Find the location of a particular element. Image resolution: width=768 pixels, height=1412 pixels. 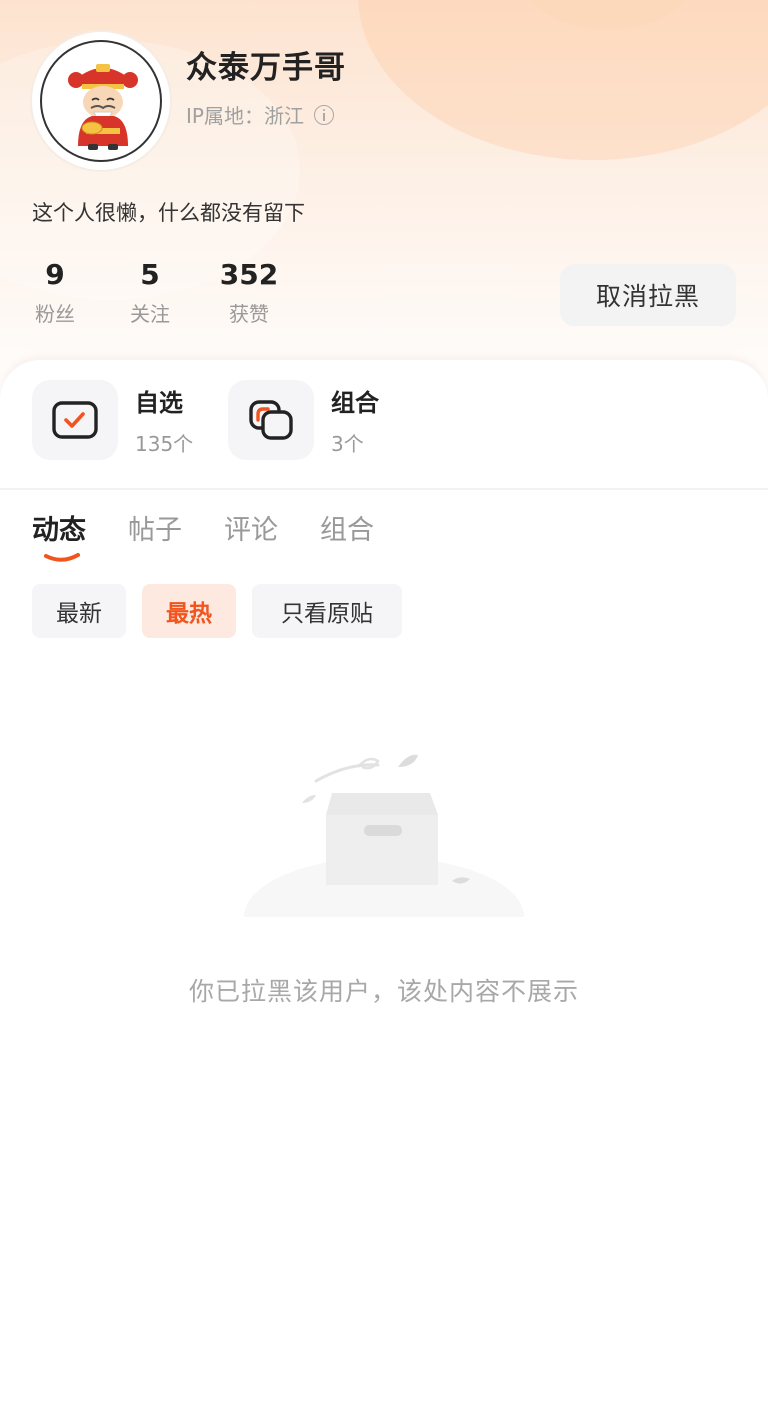

fortune-god-avatar-icon is located at coordinates (101, 101).